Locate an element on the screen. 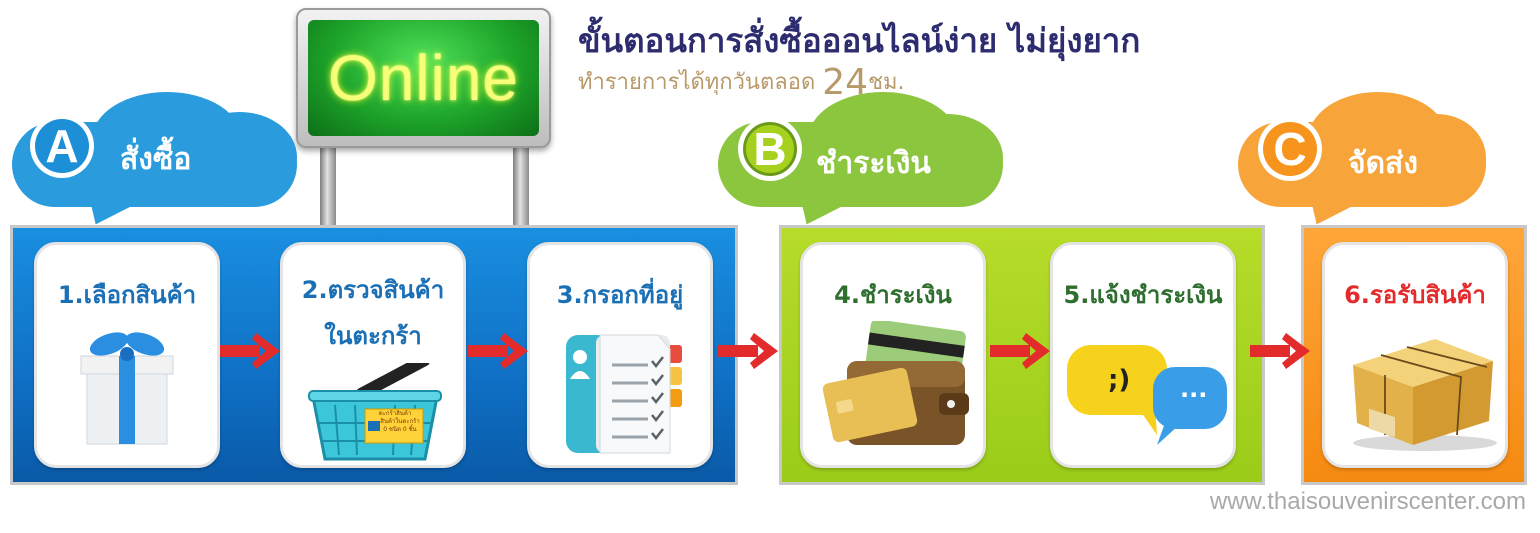 The image size is (1540, 533). stage-c-label: จัดส่ง is located at coordinates (1383, 163).